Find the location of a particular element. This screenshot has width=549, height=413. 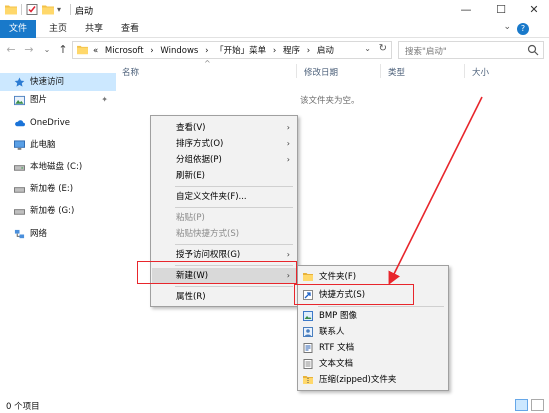

sidebar-item-onedrive: OneDrive is located at coordinates (58, 123).